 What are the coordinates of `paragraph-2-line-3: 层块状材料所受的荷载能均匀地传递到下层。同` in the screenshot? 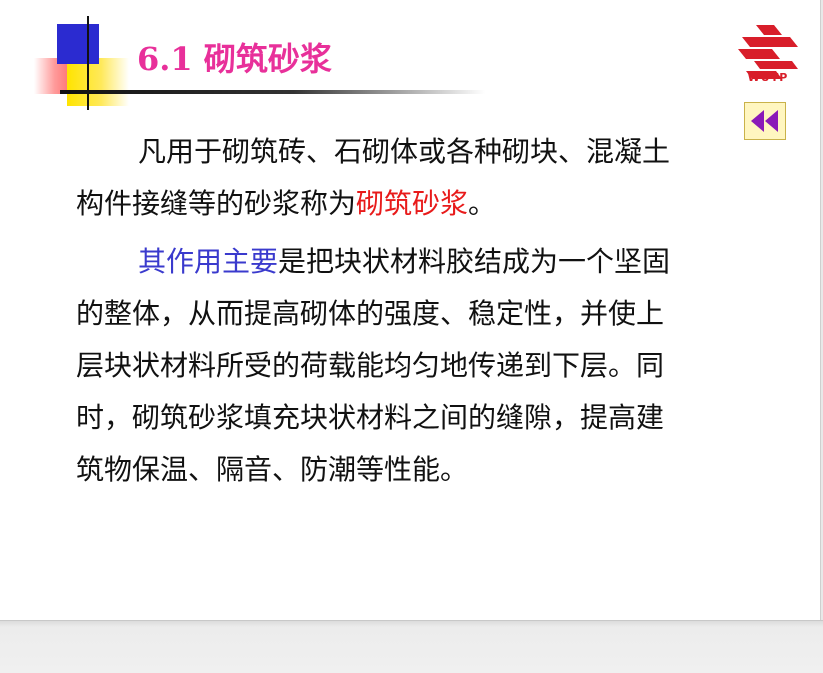 It's located at (370, 365).